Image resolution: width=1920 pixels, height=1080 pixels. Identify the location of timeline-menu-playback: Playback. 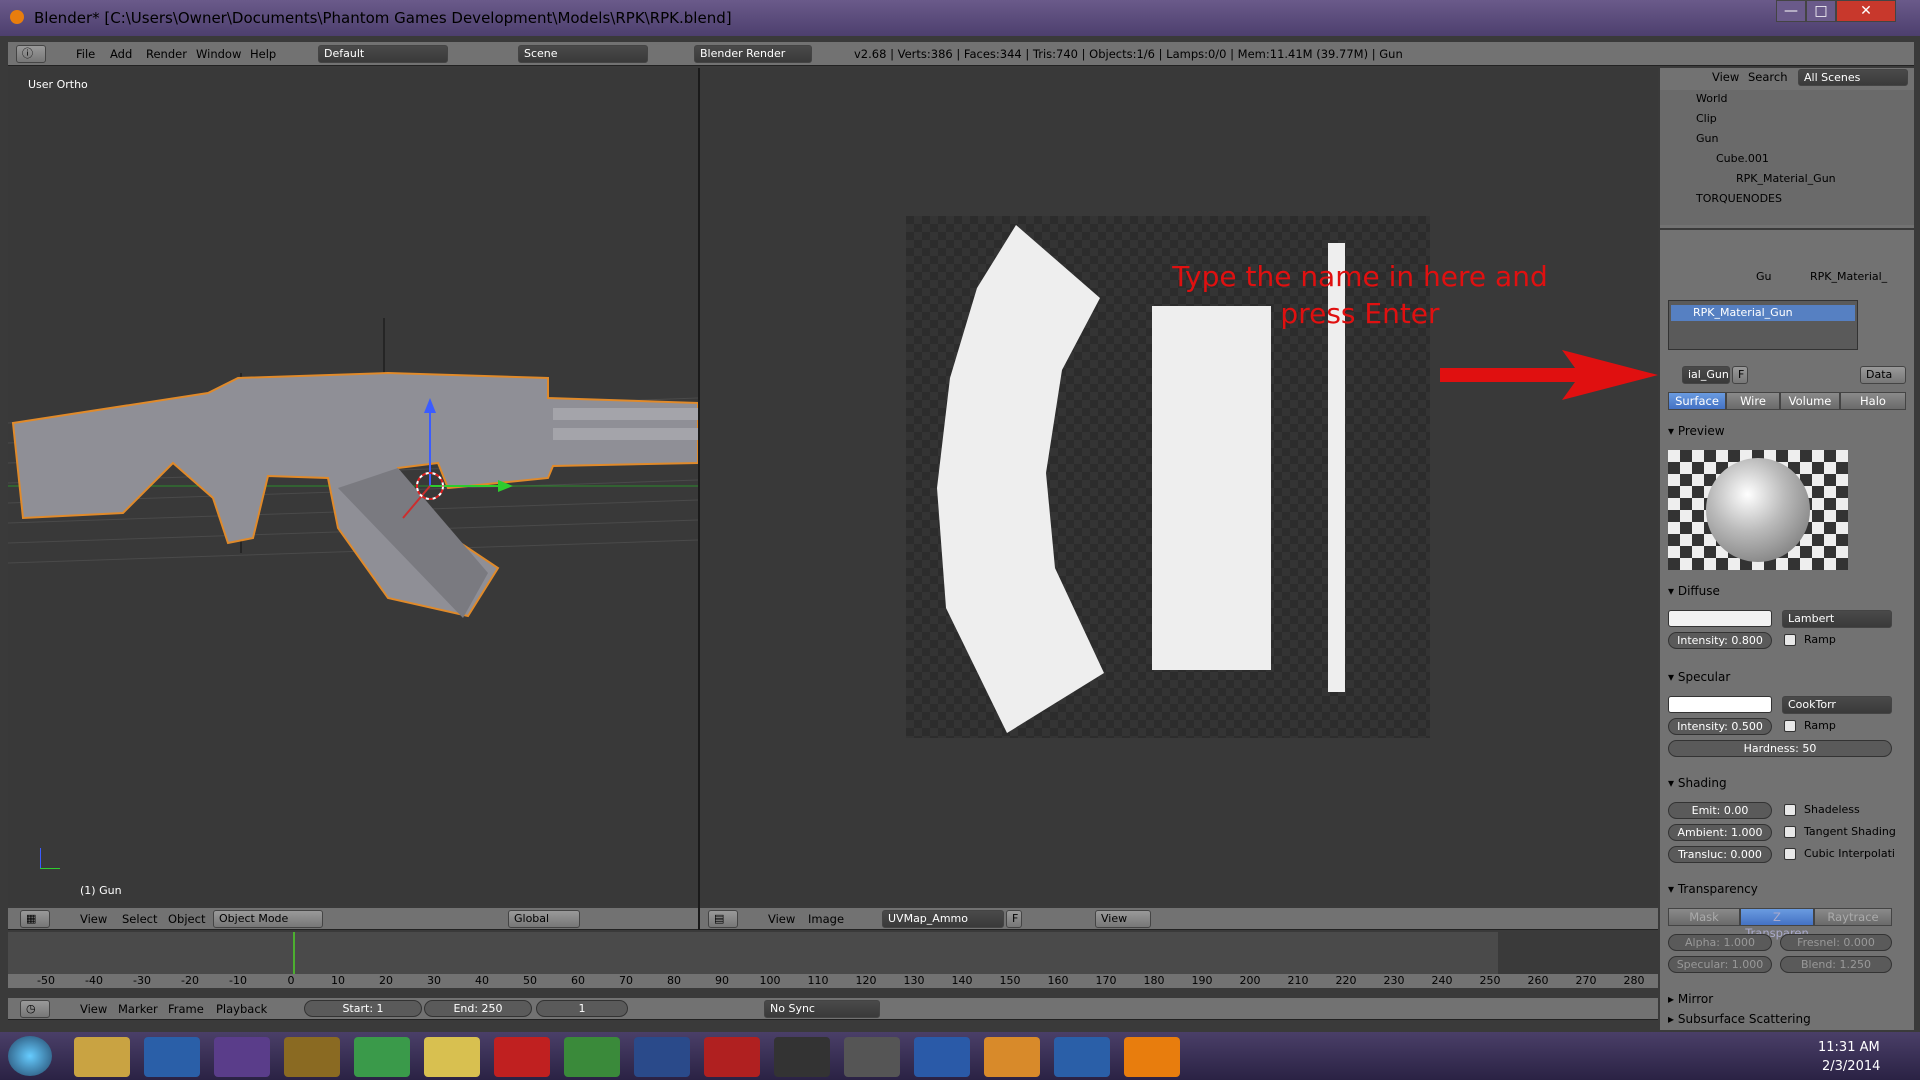
(241, 1009).